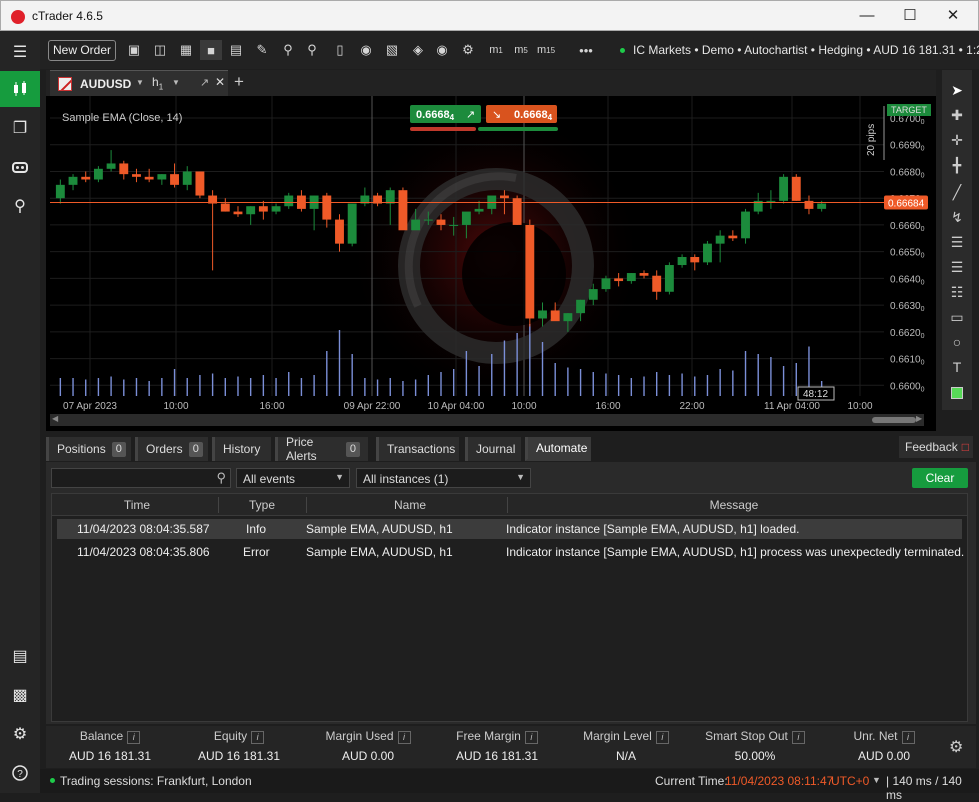 This screenshot has height=802, width=979. I want to click on chart-layout-icon: ◫, so click(160, 50).